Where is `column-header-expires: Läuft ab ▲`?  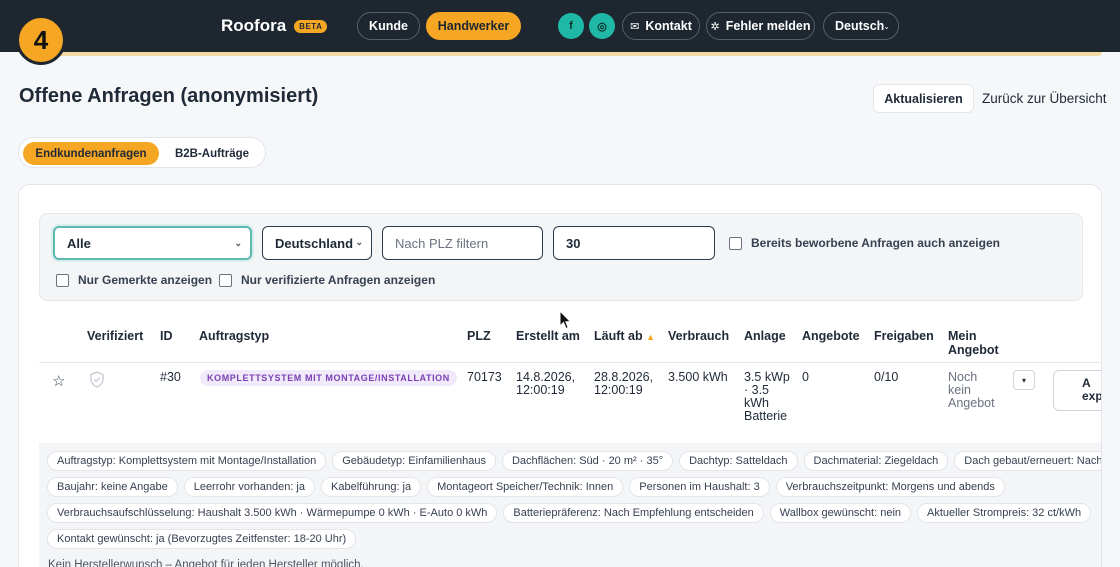
column-header-expires: Läuft ab ▲ is located at coordinates (624, 336).